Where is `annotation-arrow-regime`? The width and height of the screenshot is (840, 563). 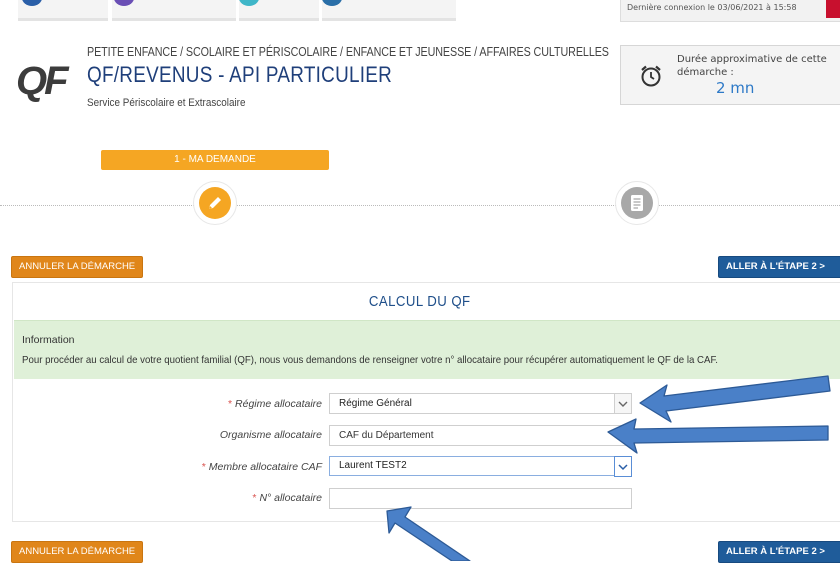
annotation-arrow-regime is located at coordinates (735, 399).